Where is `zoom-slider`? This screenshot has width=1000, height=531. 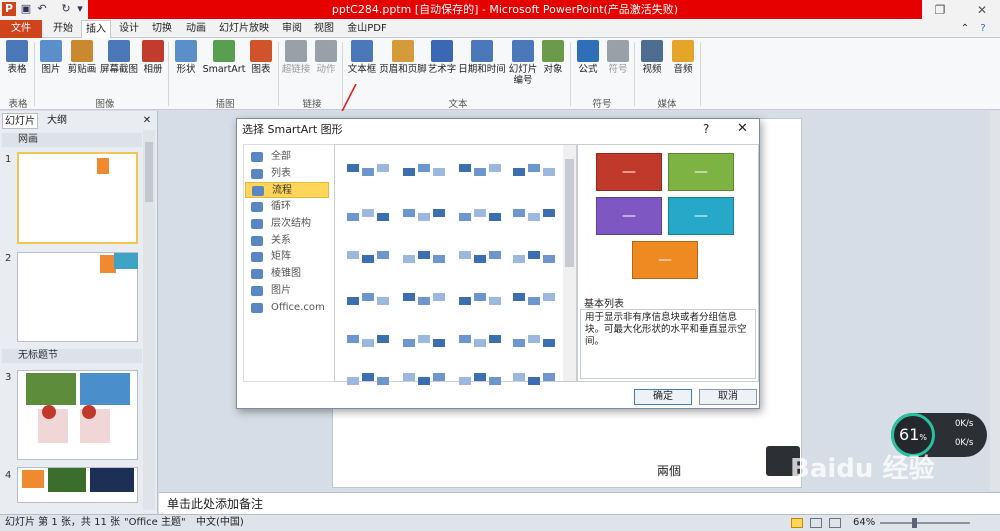
zoom-slider is located at coordinates (925, 523).